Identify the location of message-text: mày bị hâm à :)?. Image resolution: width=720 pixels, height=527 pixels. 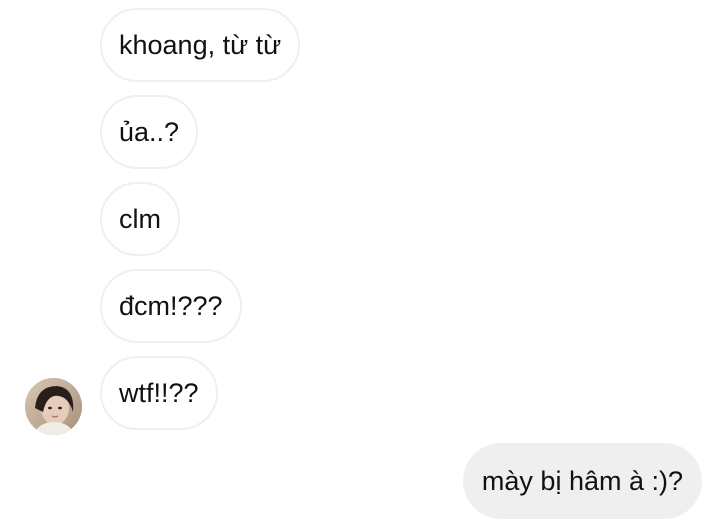
(582, 481).